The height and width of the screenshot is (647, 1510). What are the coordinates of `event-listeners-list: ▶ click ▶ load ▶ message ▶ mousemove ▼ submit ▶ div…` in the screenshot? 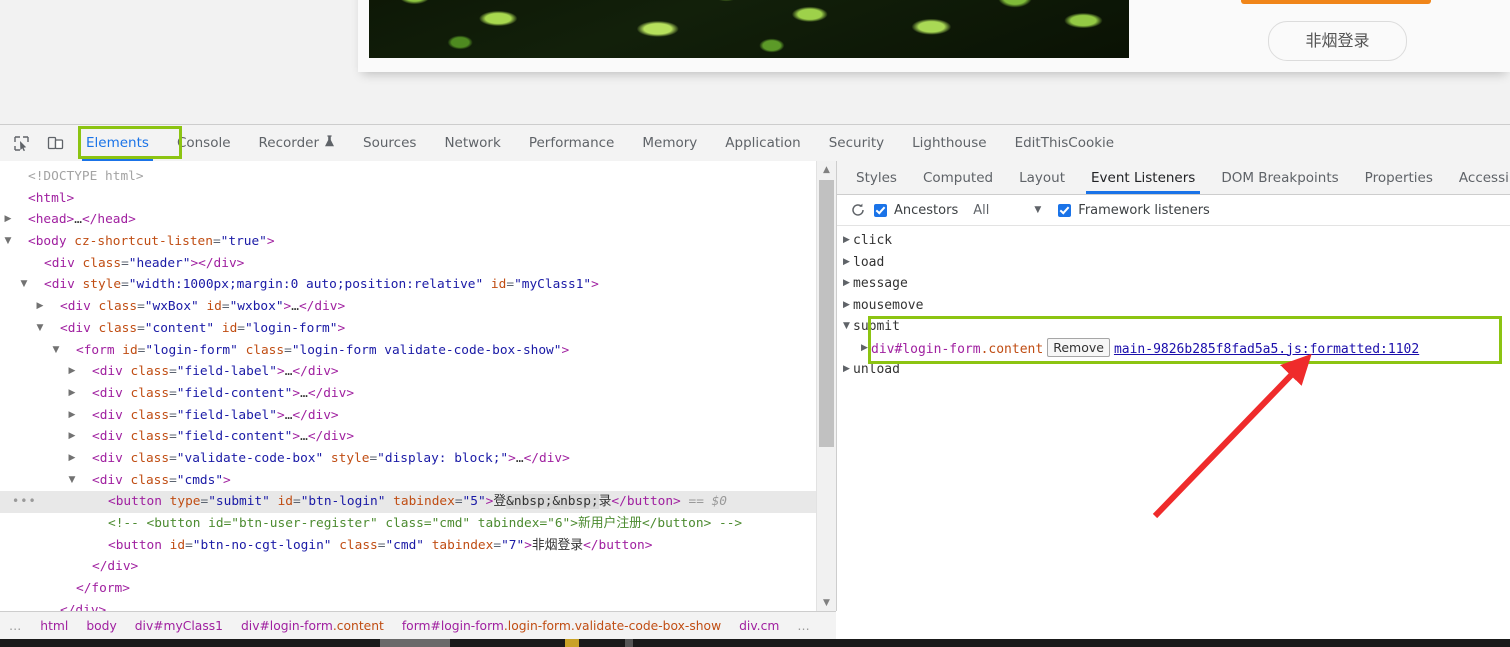 It's located at (1173, 303).